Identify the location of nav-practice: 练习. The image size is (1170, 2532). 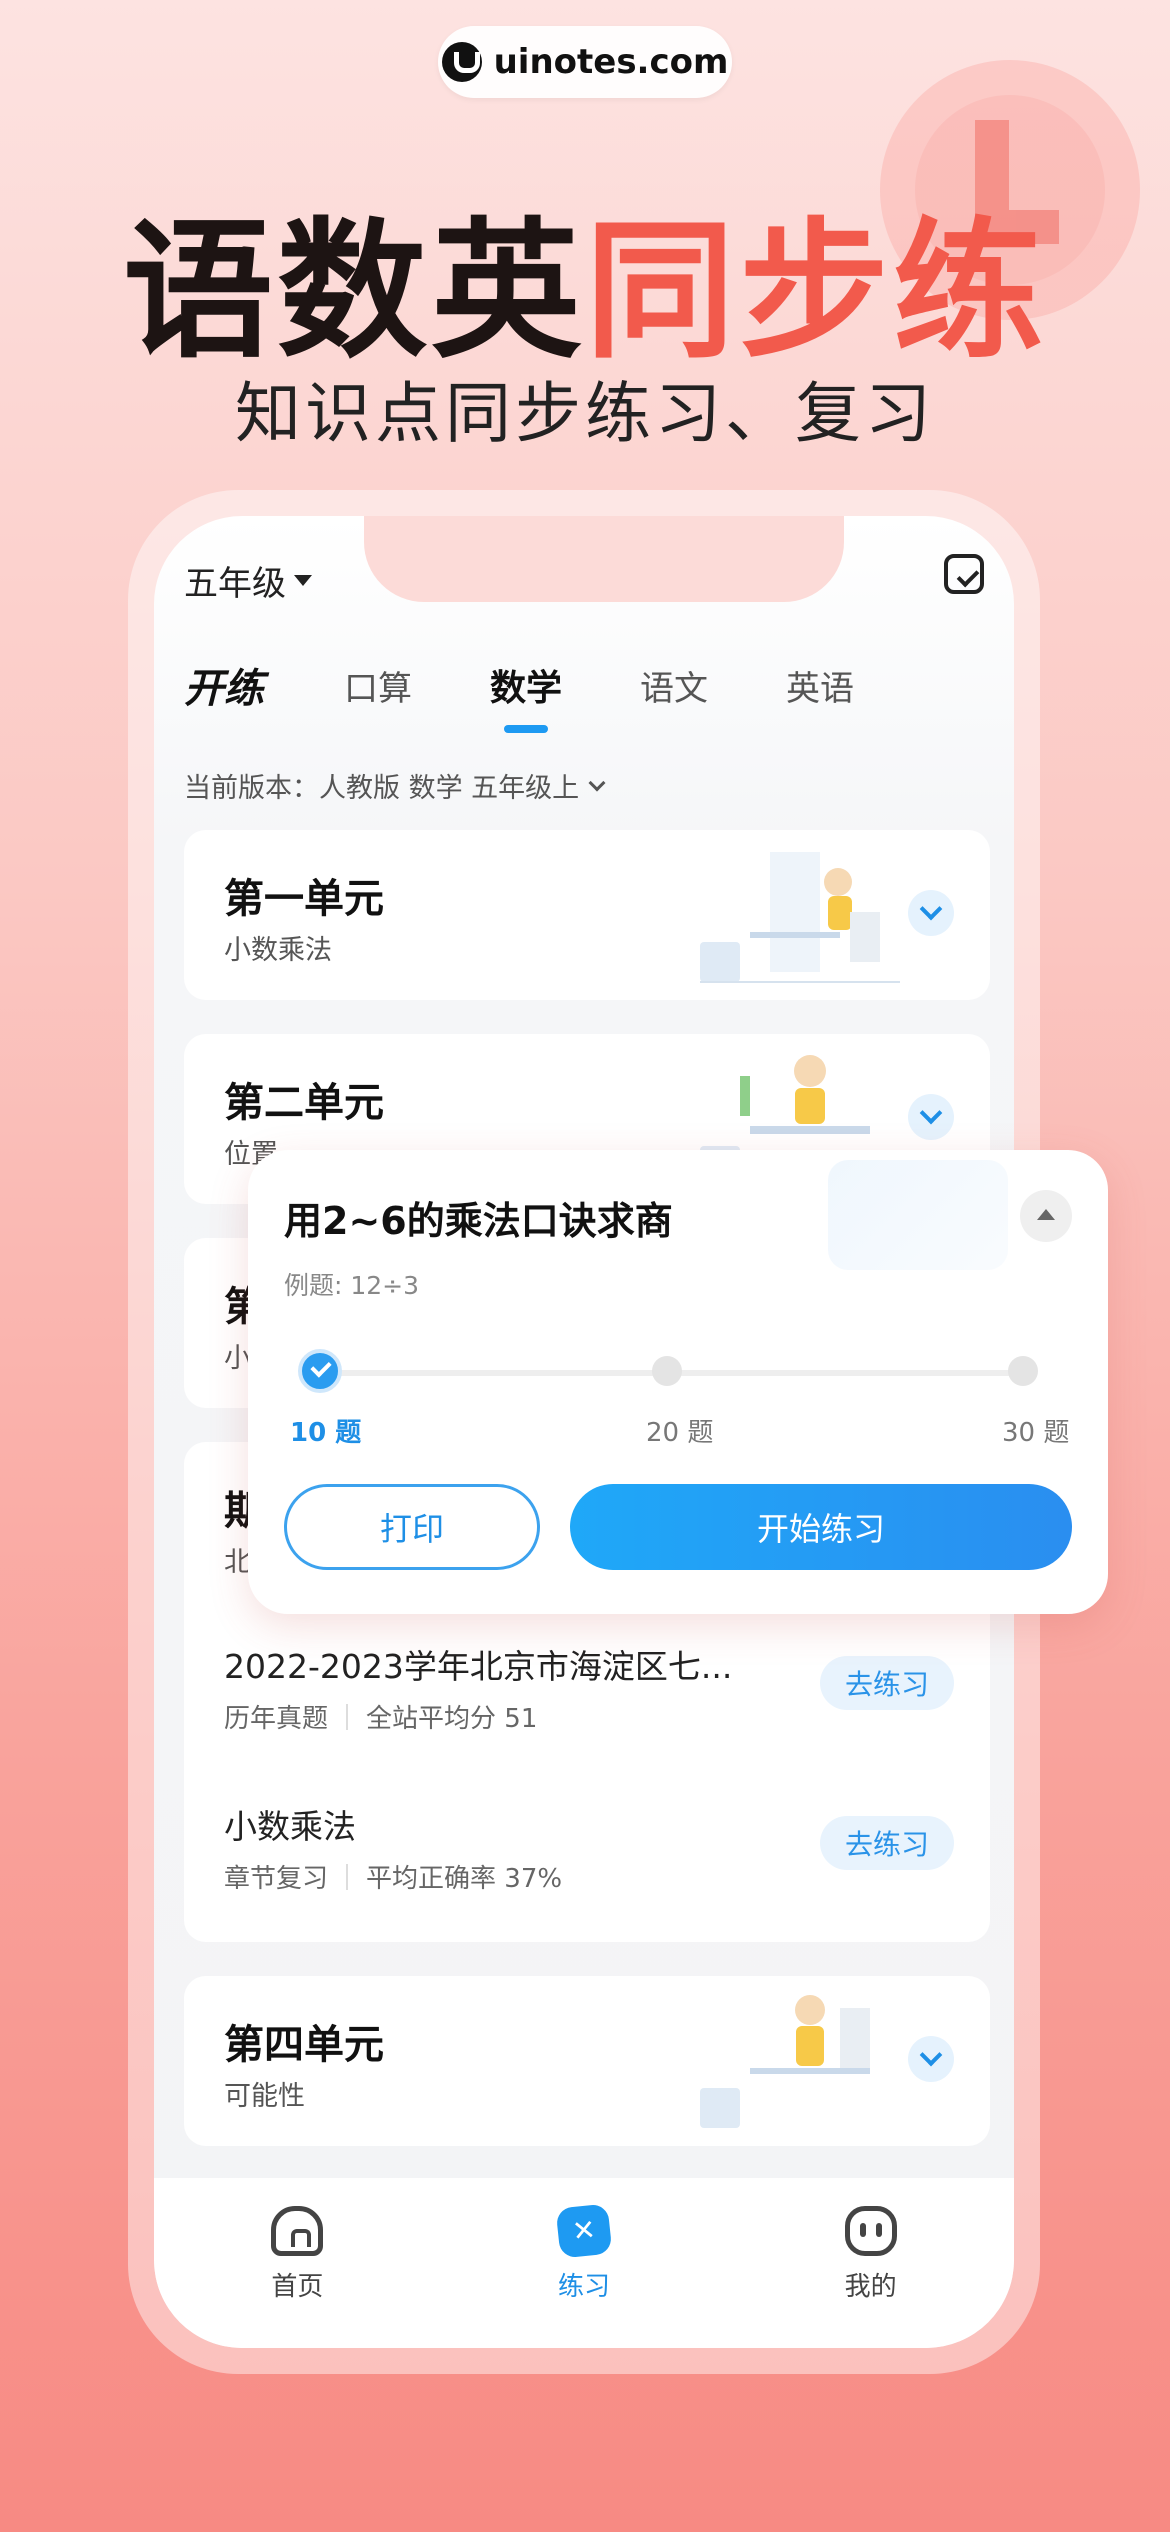
(584, 2253).